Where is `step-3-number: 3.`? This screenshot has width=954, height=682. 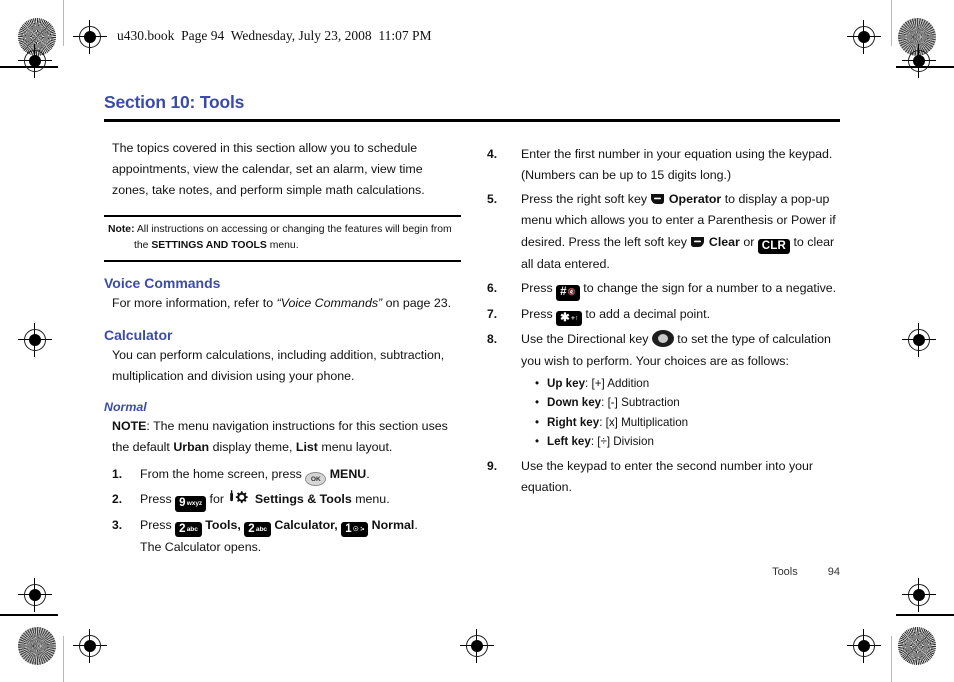 step-3-number: 3. is located at coordinates (117, 524).